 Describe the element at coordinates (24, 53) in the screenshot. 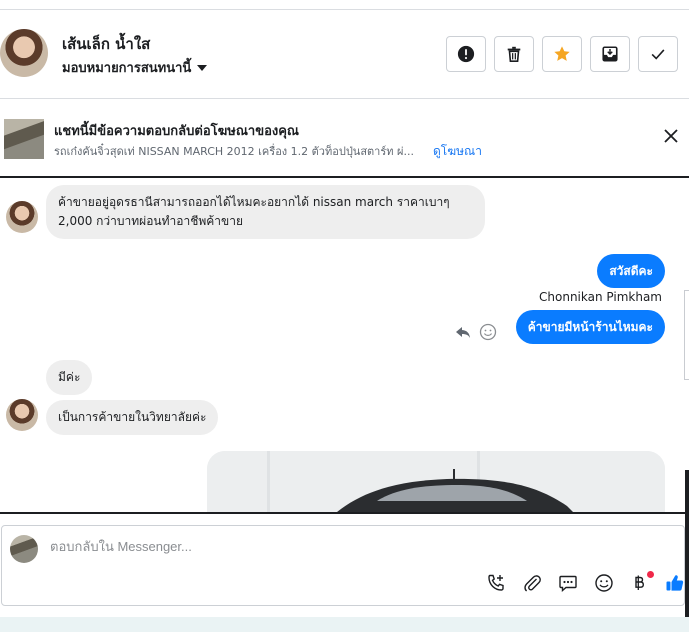

I see `contact-avatar` at that location.